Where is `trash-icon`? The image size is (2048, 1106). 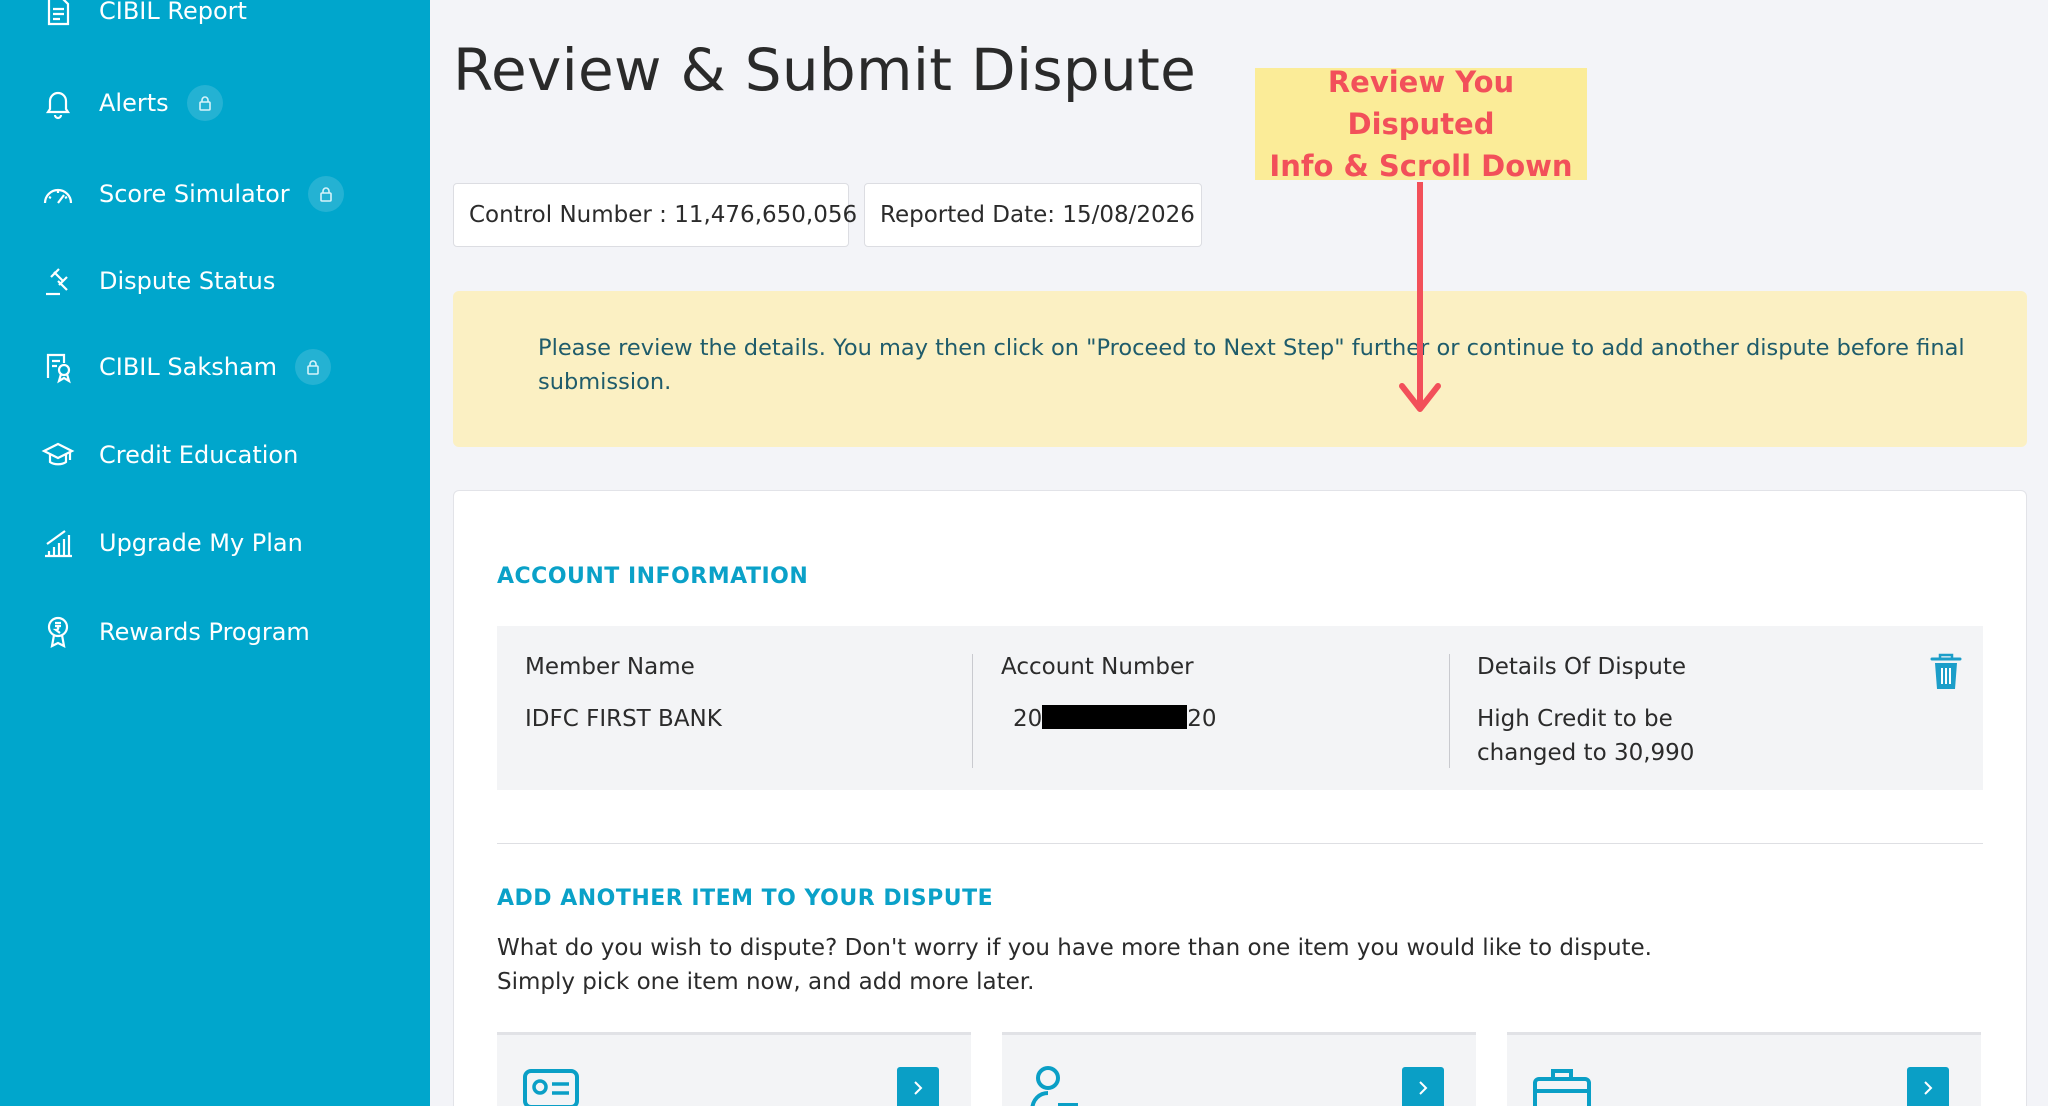 trash-icon is located at coordinates (1946, 672).